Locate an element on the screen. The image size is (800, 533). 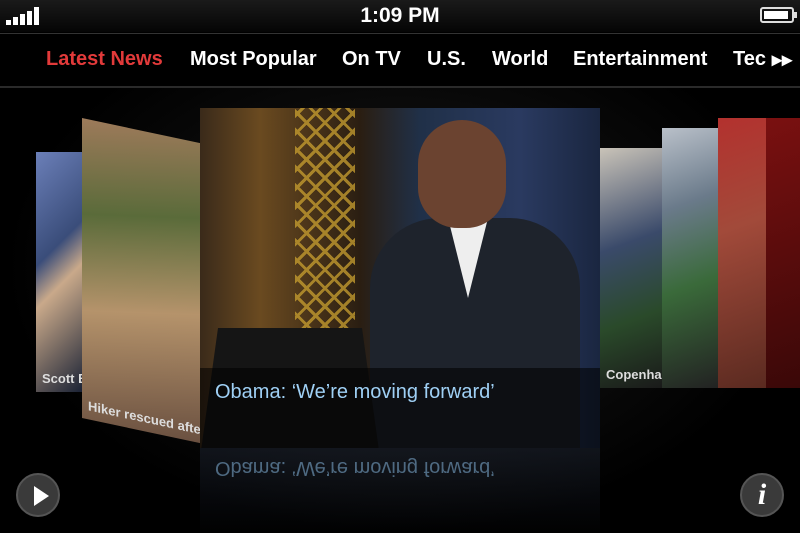
battery-icon is located at coordinates (778, 15).